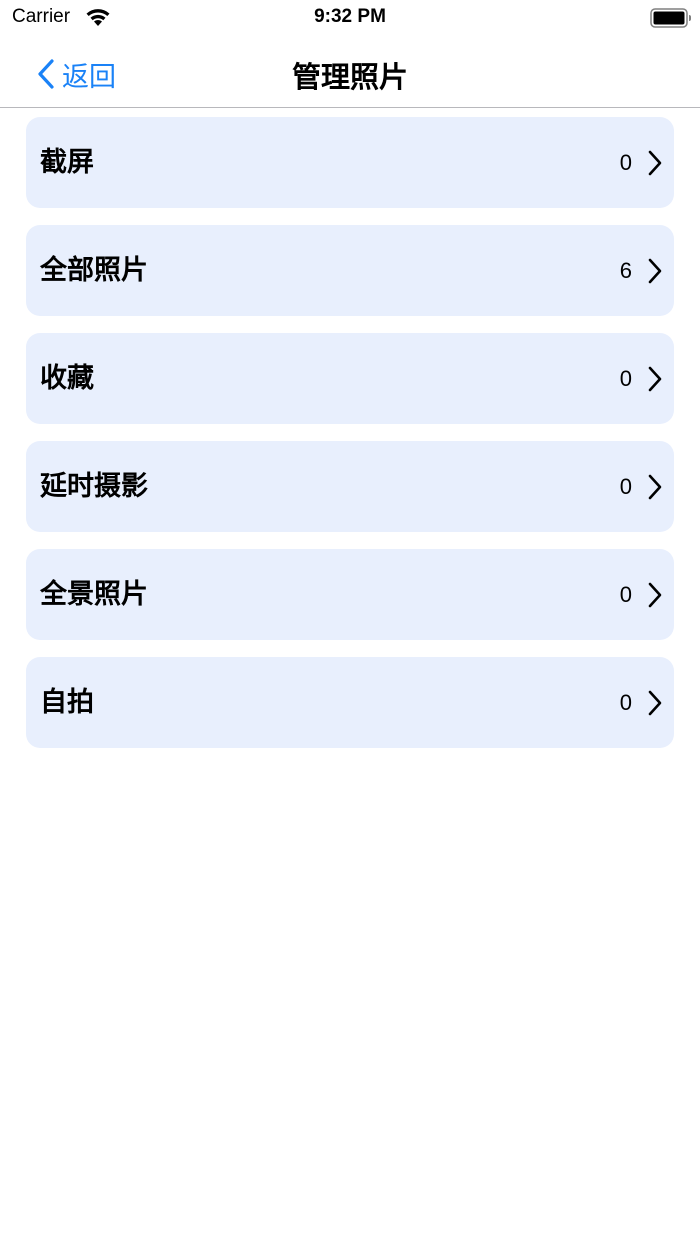  Describe the element at coordinates (350, 378) in the screenshot. I see `album-item-favorites: 收藏 0` at that location.